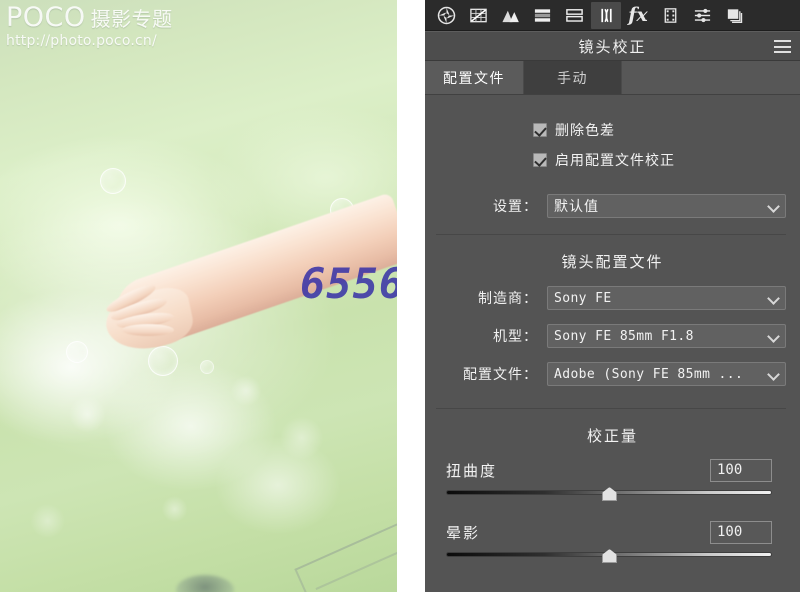 The width and height of the screenshot is (800, 592). Describe the element at coordinates (606, 15) in the screenshot. I see `lens-correction-icon` at that location.